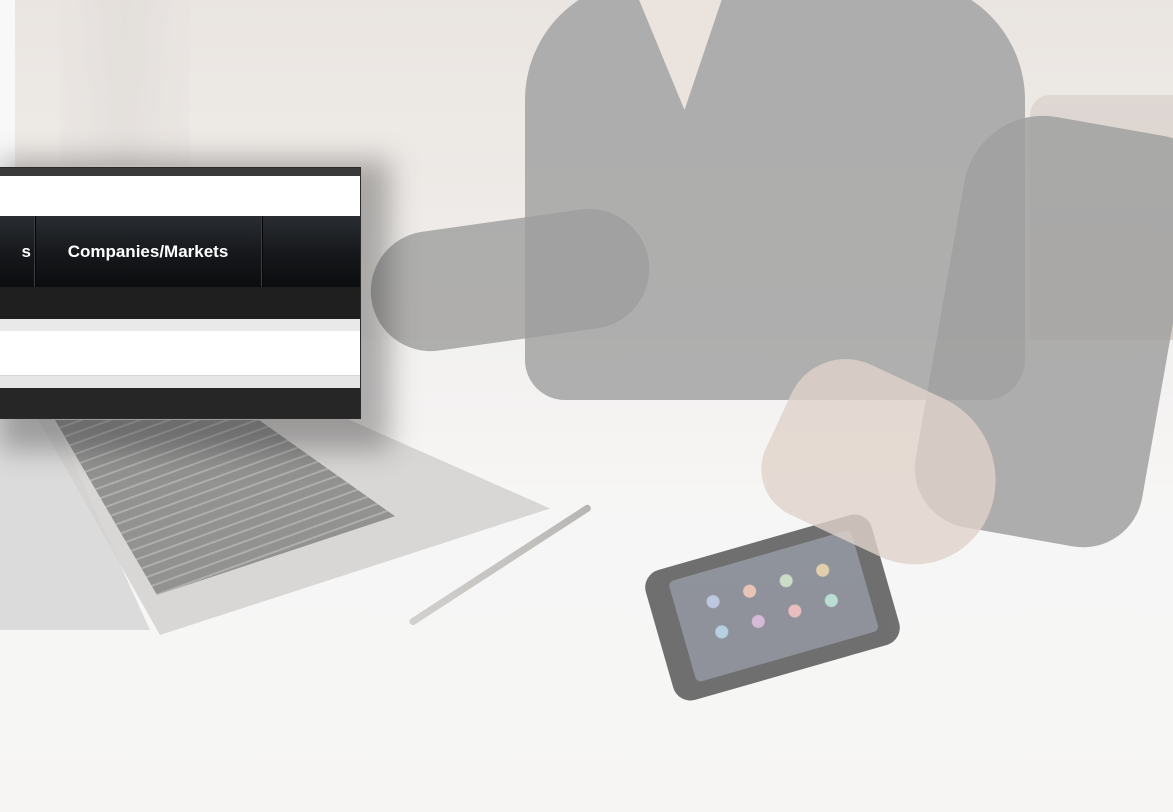 The height and width of the screenshot is (812, 1173). What do you see at coordinates (180, 172) in the screenshot?
I see `panel-top-bar` at bounding box center [180, 172].